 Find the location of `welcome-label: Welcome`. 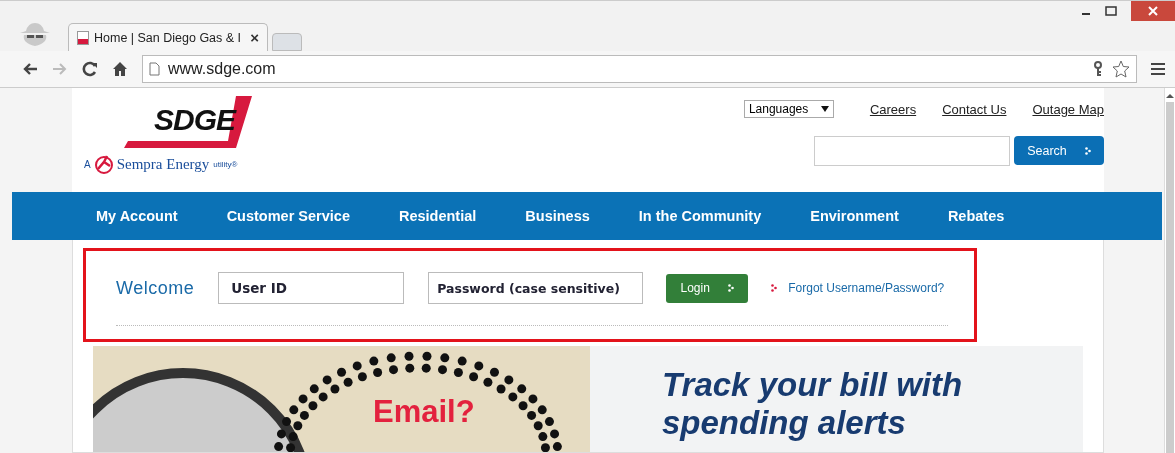

welcome-label: Welcome is located at coordinates (155, 288).